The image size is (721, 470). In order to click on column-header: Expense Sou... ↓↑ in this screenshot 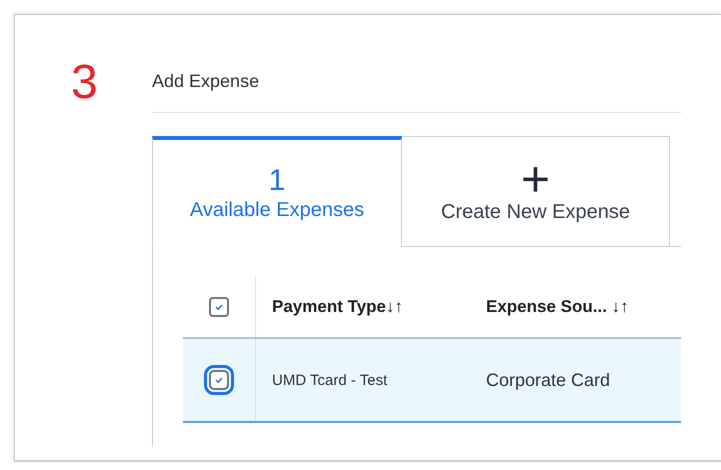, I will do `click(557, 307)`.